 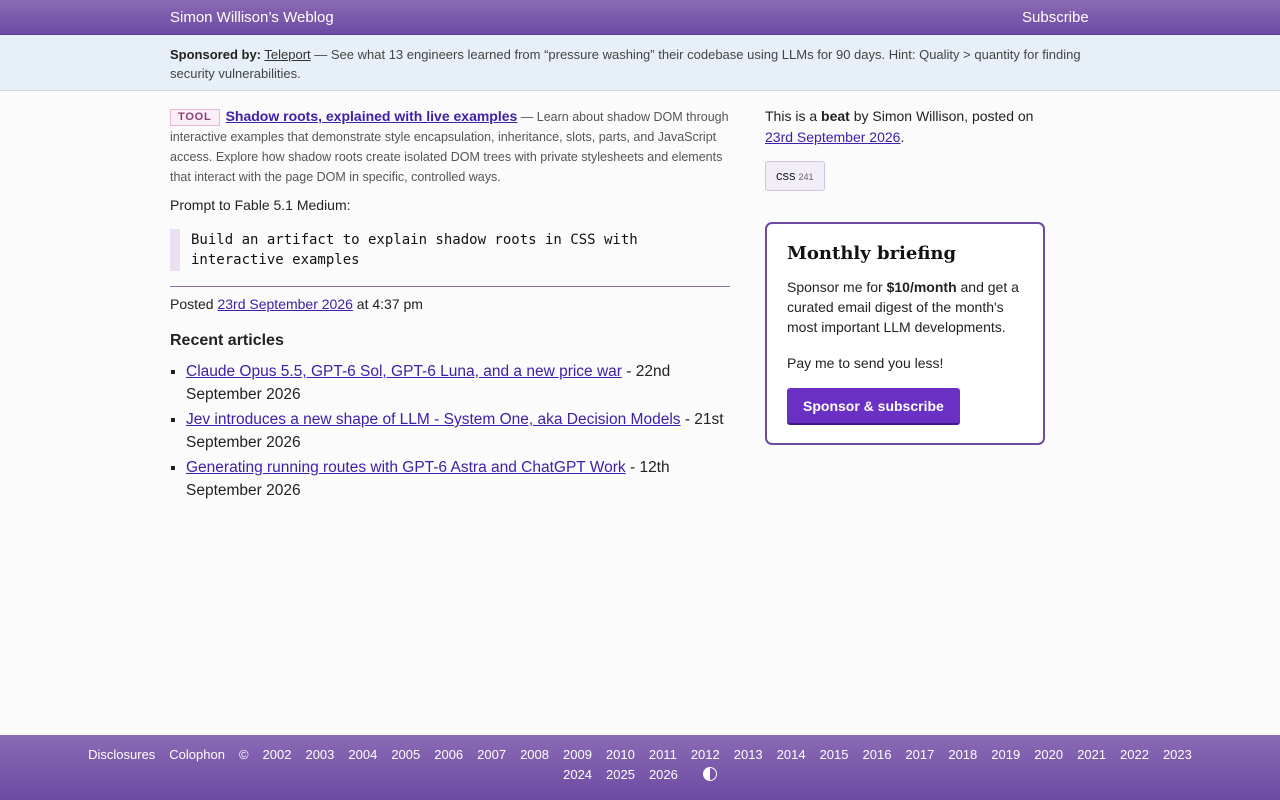 I want to click on footer-year-link: 2002, so click(x=277, y=754).